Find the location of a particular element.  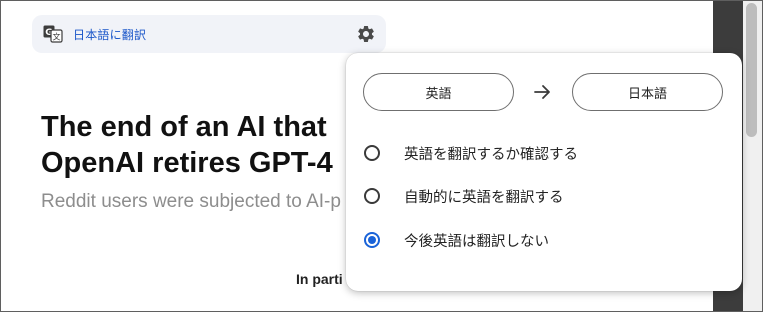

arrow-right-icon is located at coordinates (543, 92).